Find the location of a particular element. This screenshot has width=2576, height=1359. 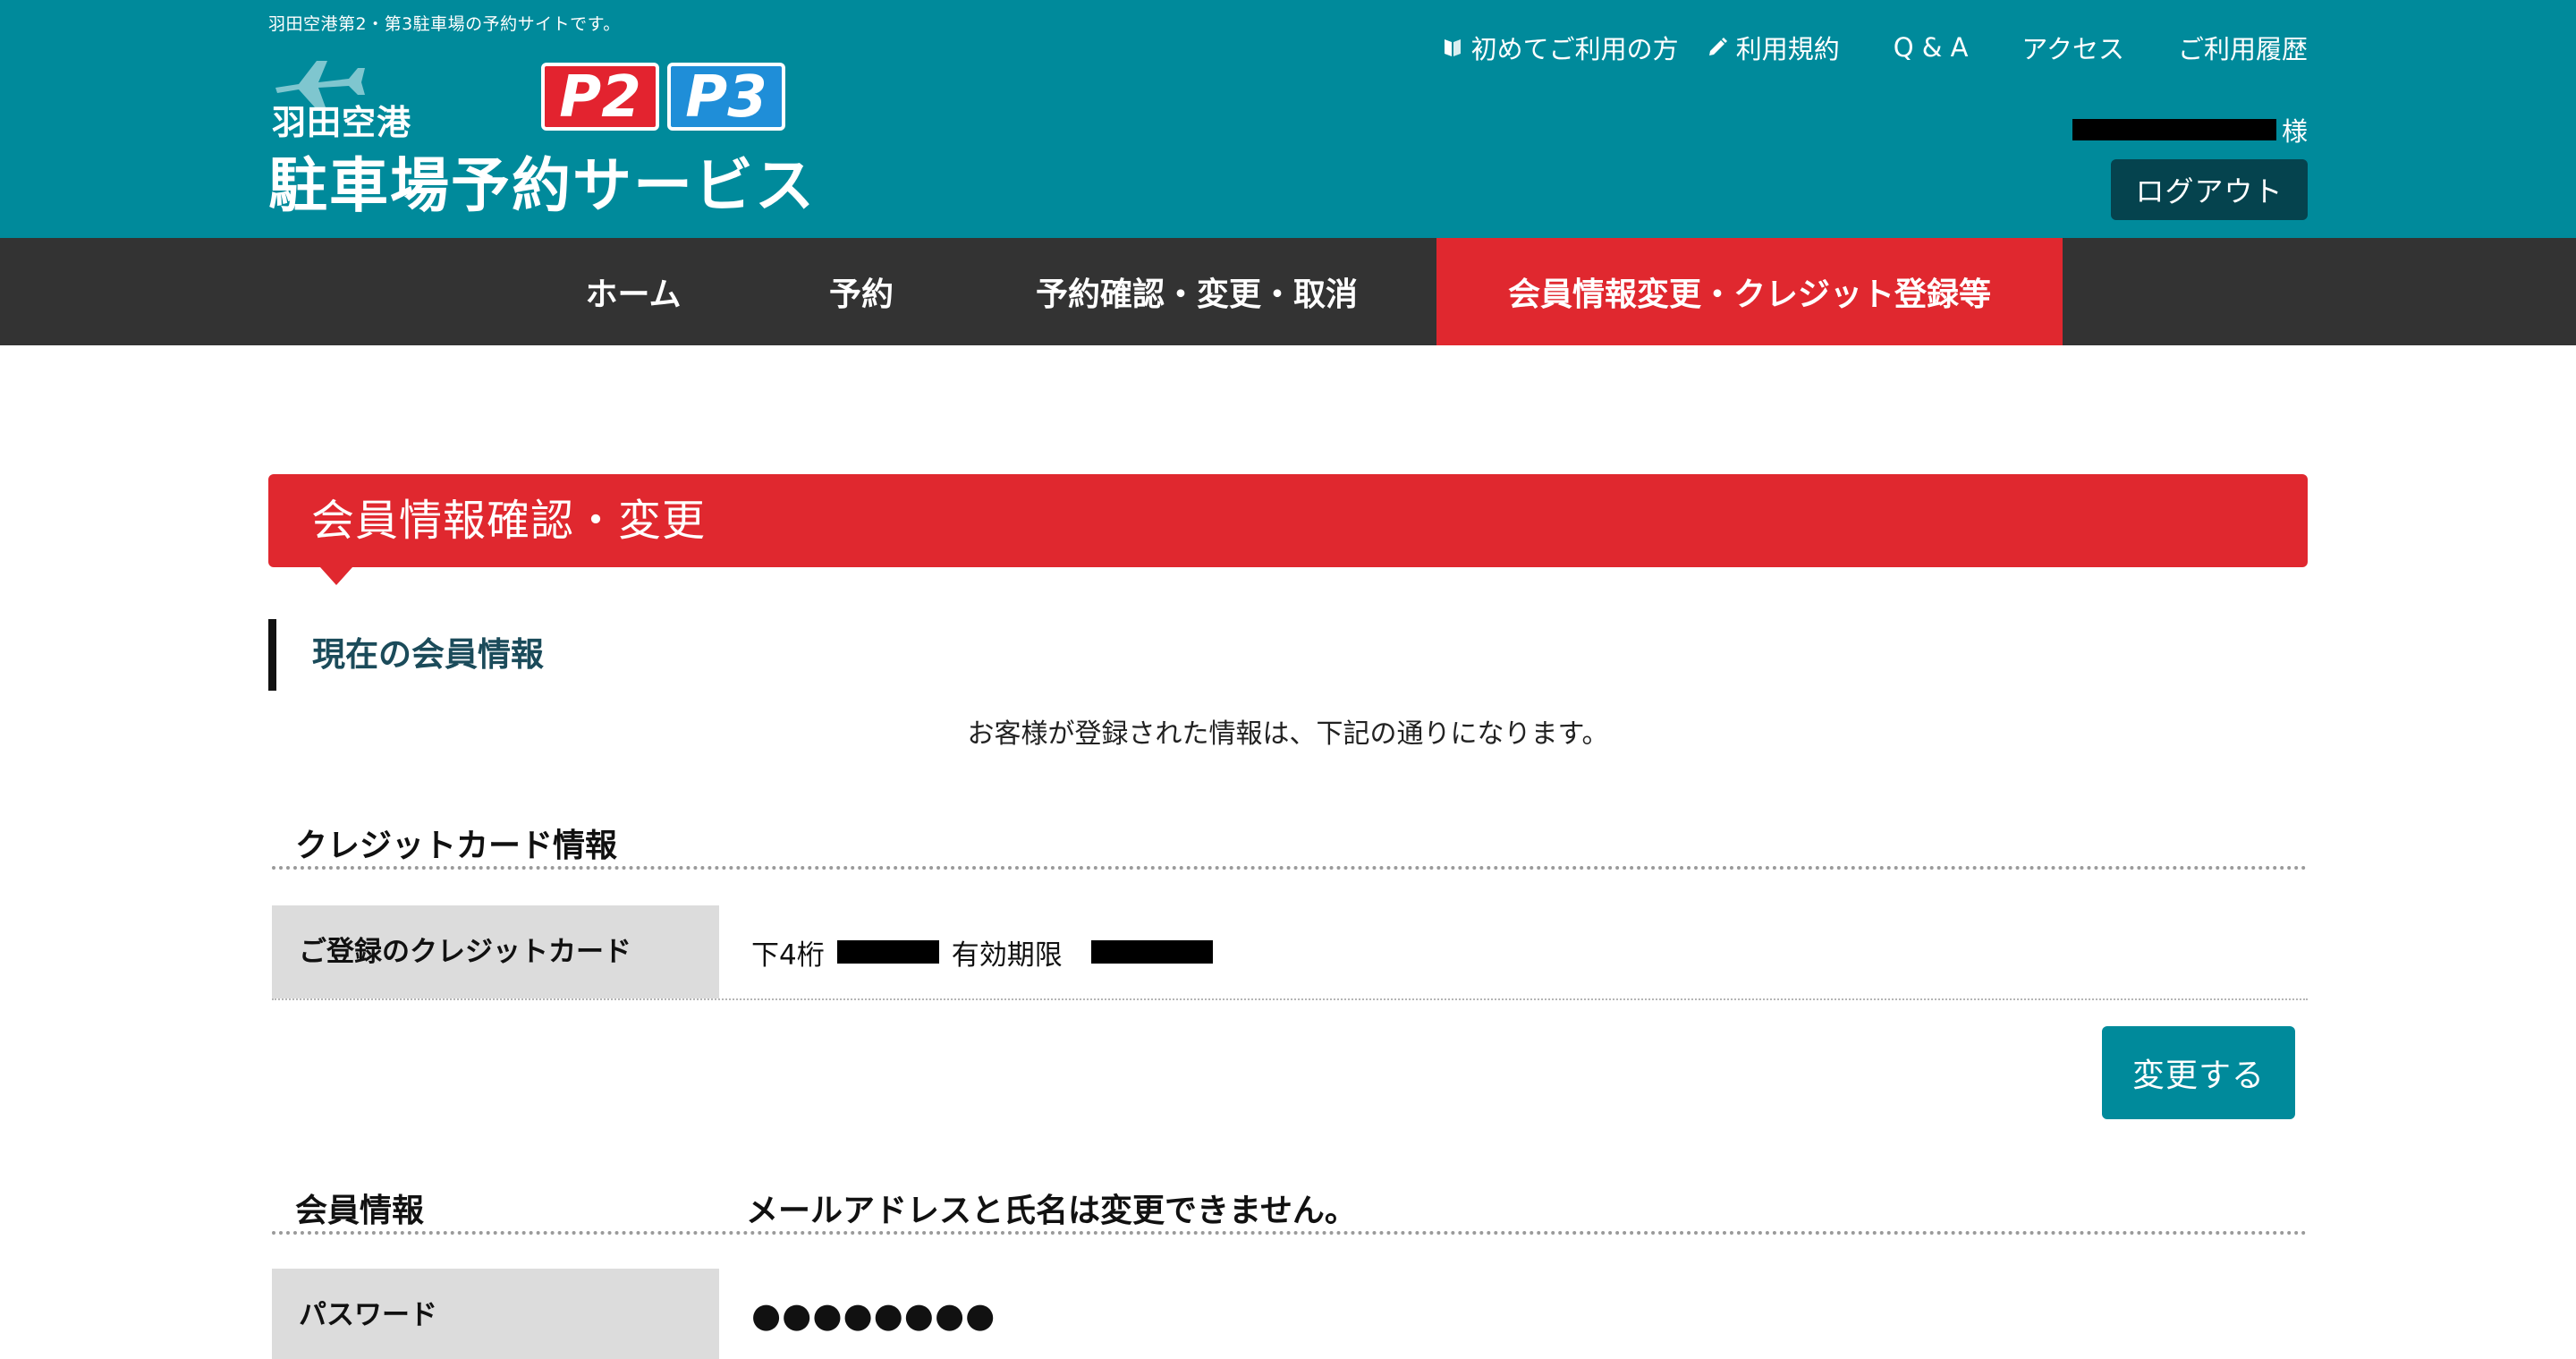

page-title: 会員情報確認・変更 is located at coordinates (509, 521).